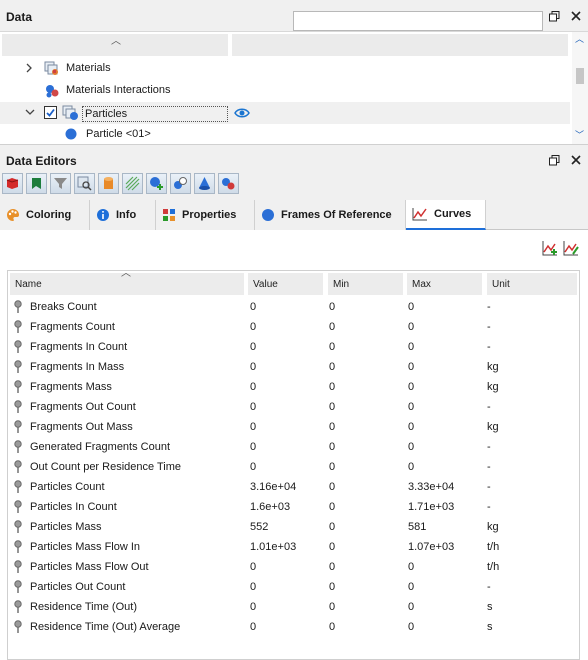 The image size is (588, 660). What do you see at coordinates (285, 284) in the screenshot?
I see `column-header-value: Value` at bounding box center [285, 284].